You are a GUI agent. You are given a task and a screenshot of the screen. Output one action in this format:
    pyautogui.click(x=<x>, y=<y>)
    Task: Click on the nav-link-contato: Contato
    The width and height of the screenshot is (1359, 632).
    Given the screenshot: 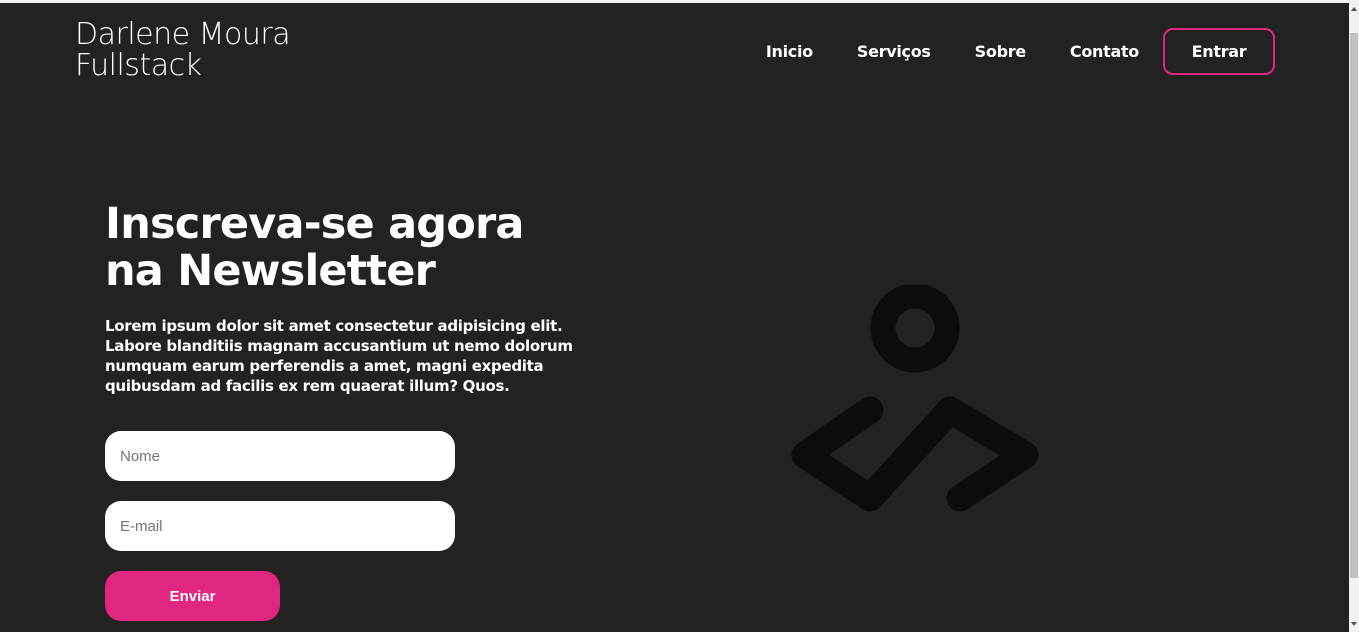 What is the action you would take?
    pyautogui.click(x=1104, y=51)
    